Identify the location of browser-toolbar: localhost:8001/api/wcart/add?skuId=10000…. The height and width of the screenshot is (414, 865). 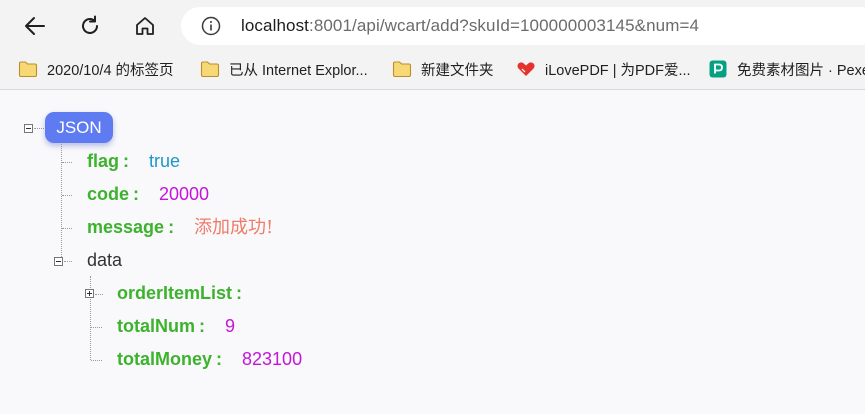
(432, 25).